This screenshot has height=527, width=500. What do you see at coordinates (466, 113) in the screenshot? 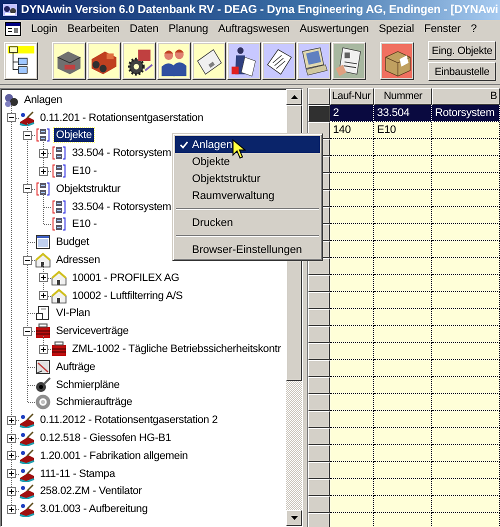
I see `table-cell: Rotorsystem` at bounding box center [466, 113].